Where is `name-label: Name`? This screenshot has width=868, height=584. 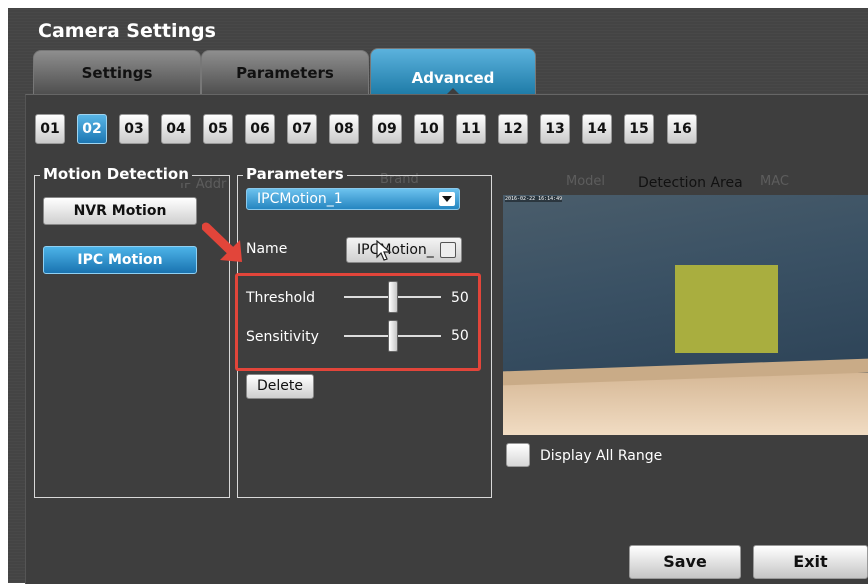 name-label: Name is located at coordinates (267, 249).